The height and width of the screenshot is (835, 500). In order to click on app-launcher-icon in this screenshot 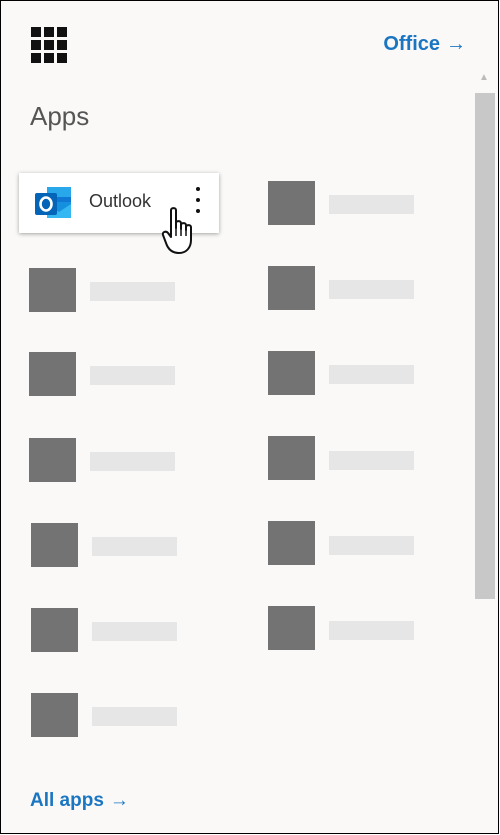, I will do `click(49, 45)`.